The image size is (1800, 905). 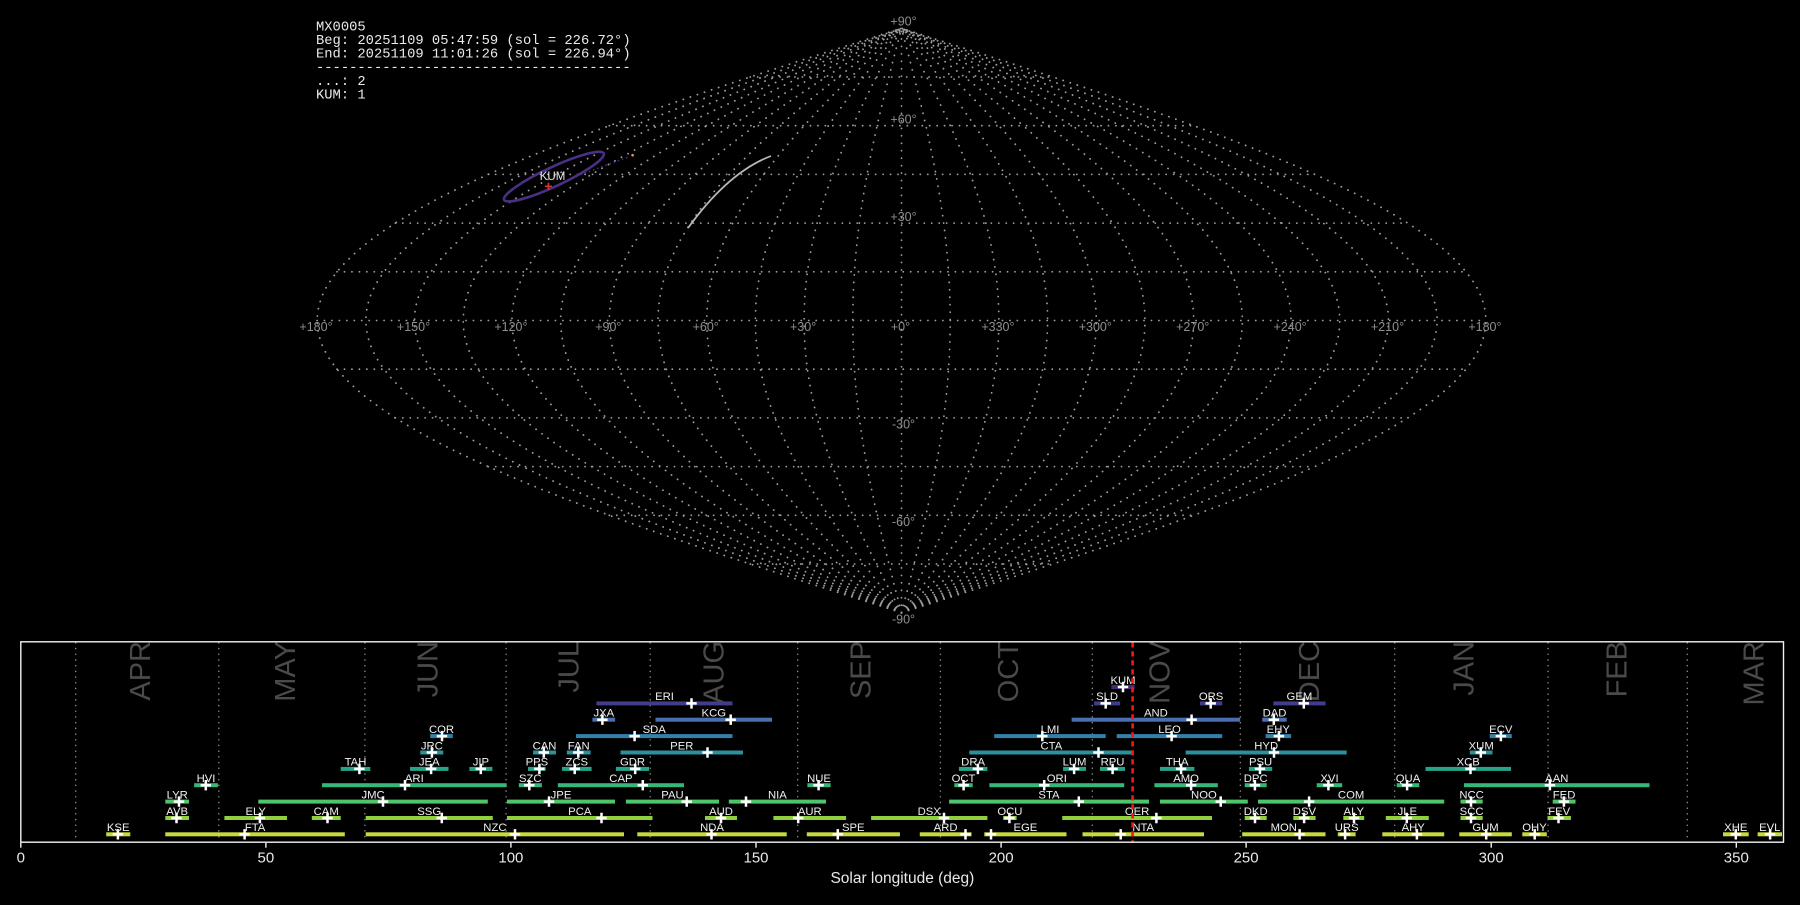 What do you see at coordinates (1491, 858) in the screenshot?
I see `svg-text: 300` at bounding box center [1491, 858].